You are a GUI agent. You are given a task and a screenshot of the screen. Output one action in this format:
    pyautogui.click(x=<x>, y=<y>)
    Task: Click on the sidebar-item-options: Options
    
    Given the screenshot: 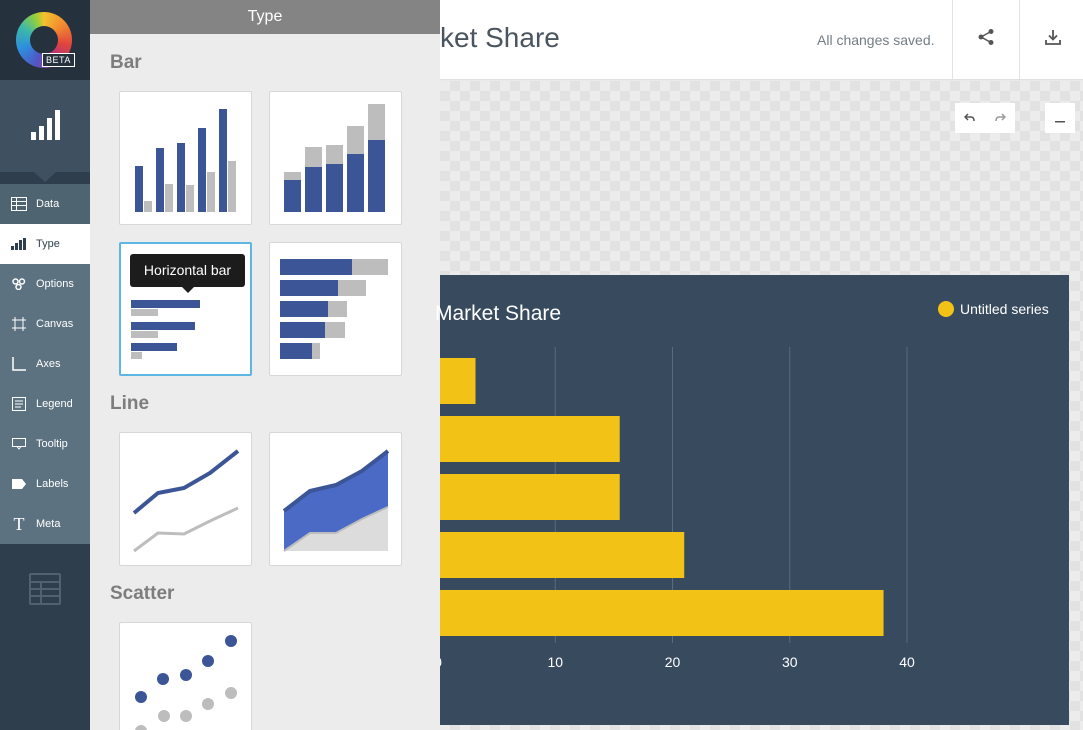 What is the action you would take?
    pyautogui.click(x=45, y=284)
    